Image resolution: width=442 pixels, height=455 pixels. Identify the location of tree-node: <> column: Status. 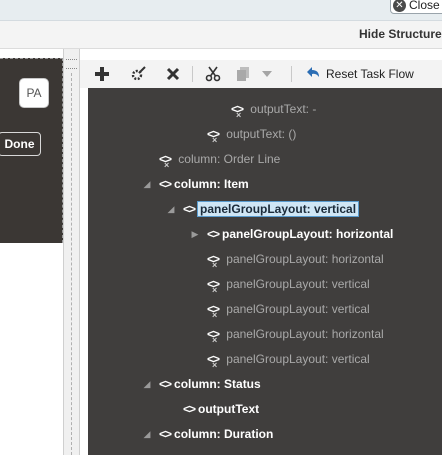
(210, 383).